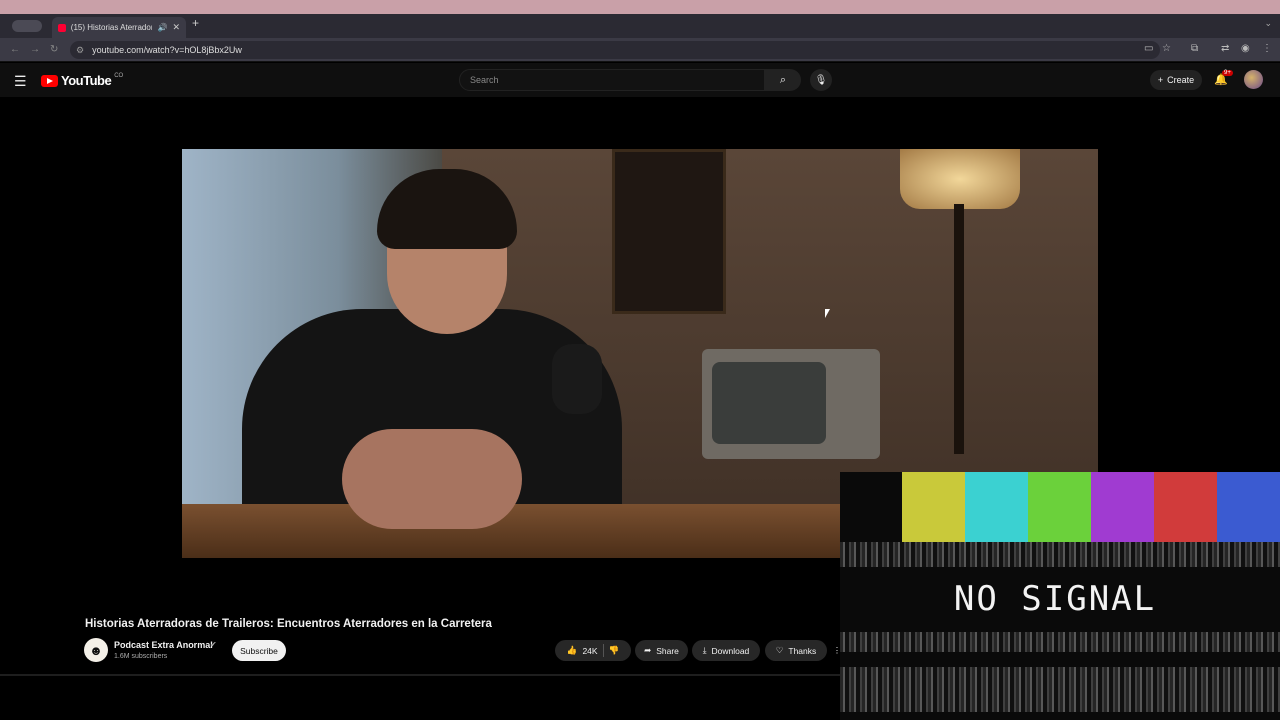 The height and width of the screenshot is (720, 1280). Describe the element at coordinates (80, 50) in the screenshot. I see `site-info-icon: ⚙` at that location.